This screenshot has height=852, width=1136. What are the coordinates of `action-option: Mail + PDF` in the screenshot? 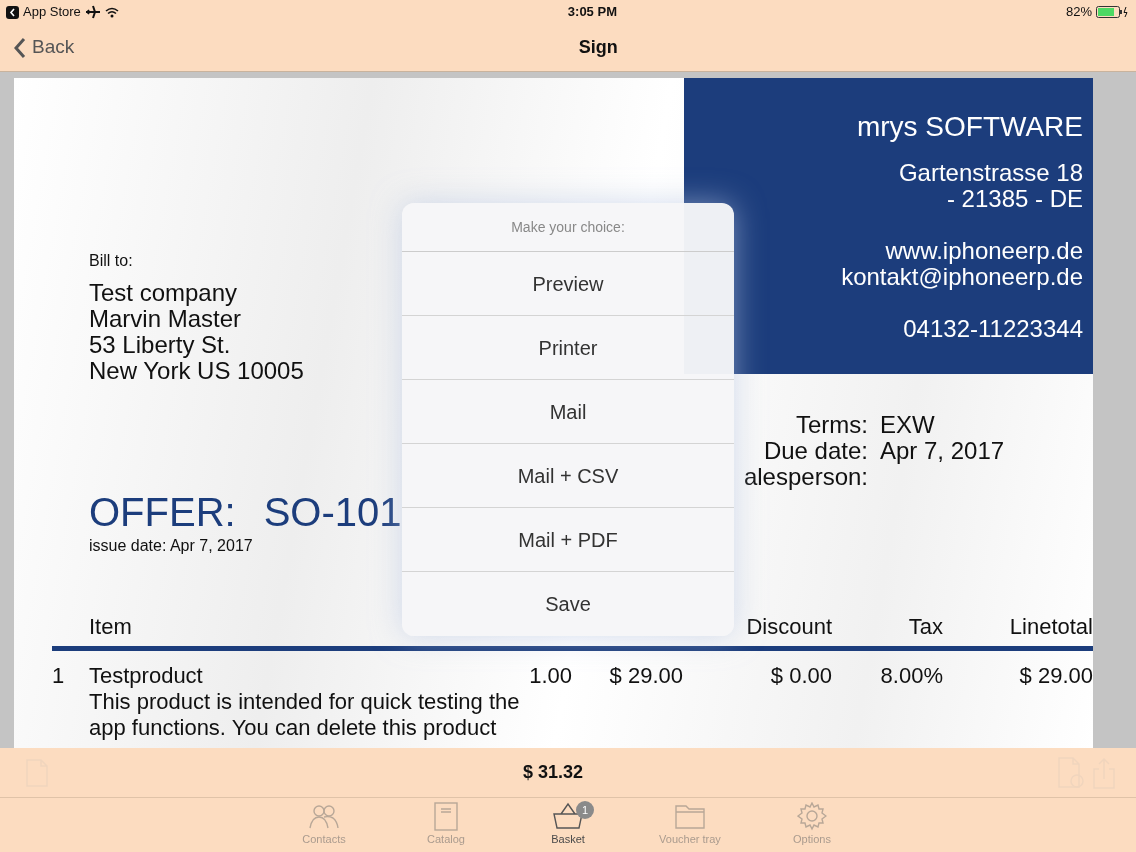 It's located at (568, 540).